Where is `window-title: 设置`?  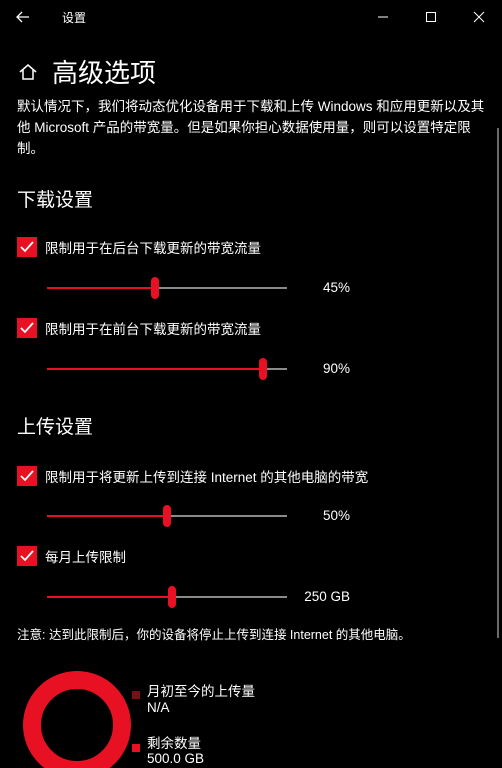
window-title: 设置 is located at coordinates (74, 18).